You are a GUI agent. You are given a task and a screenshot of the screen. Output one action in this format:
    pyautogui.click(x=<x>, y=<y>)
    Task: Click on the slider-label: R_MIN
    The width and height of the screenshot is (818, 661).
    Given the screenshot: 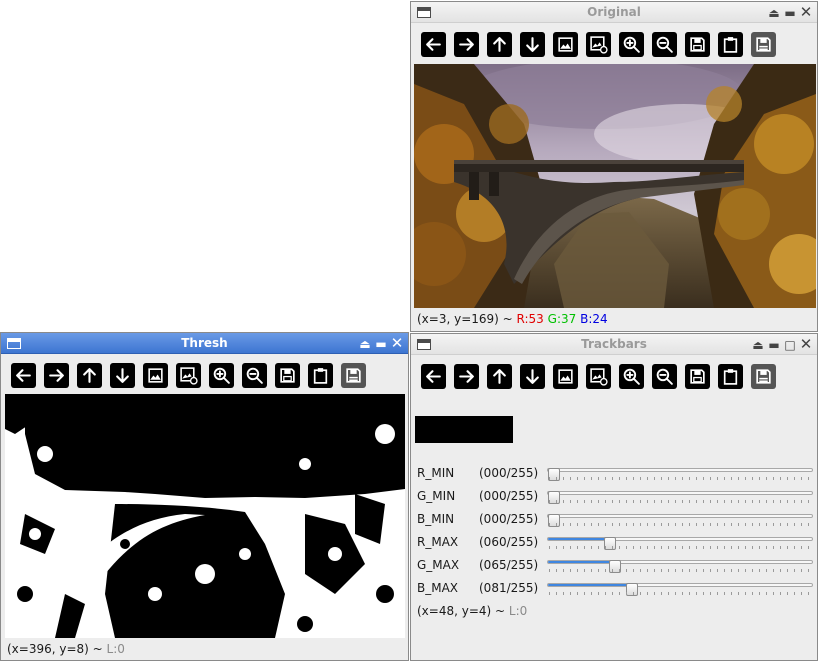 What is the action you would take?
    pyautogui.click(x=436, y=473)
    